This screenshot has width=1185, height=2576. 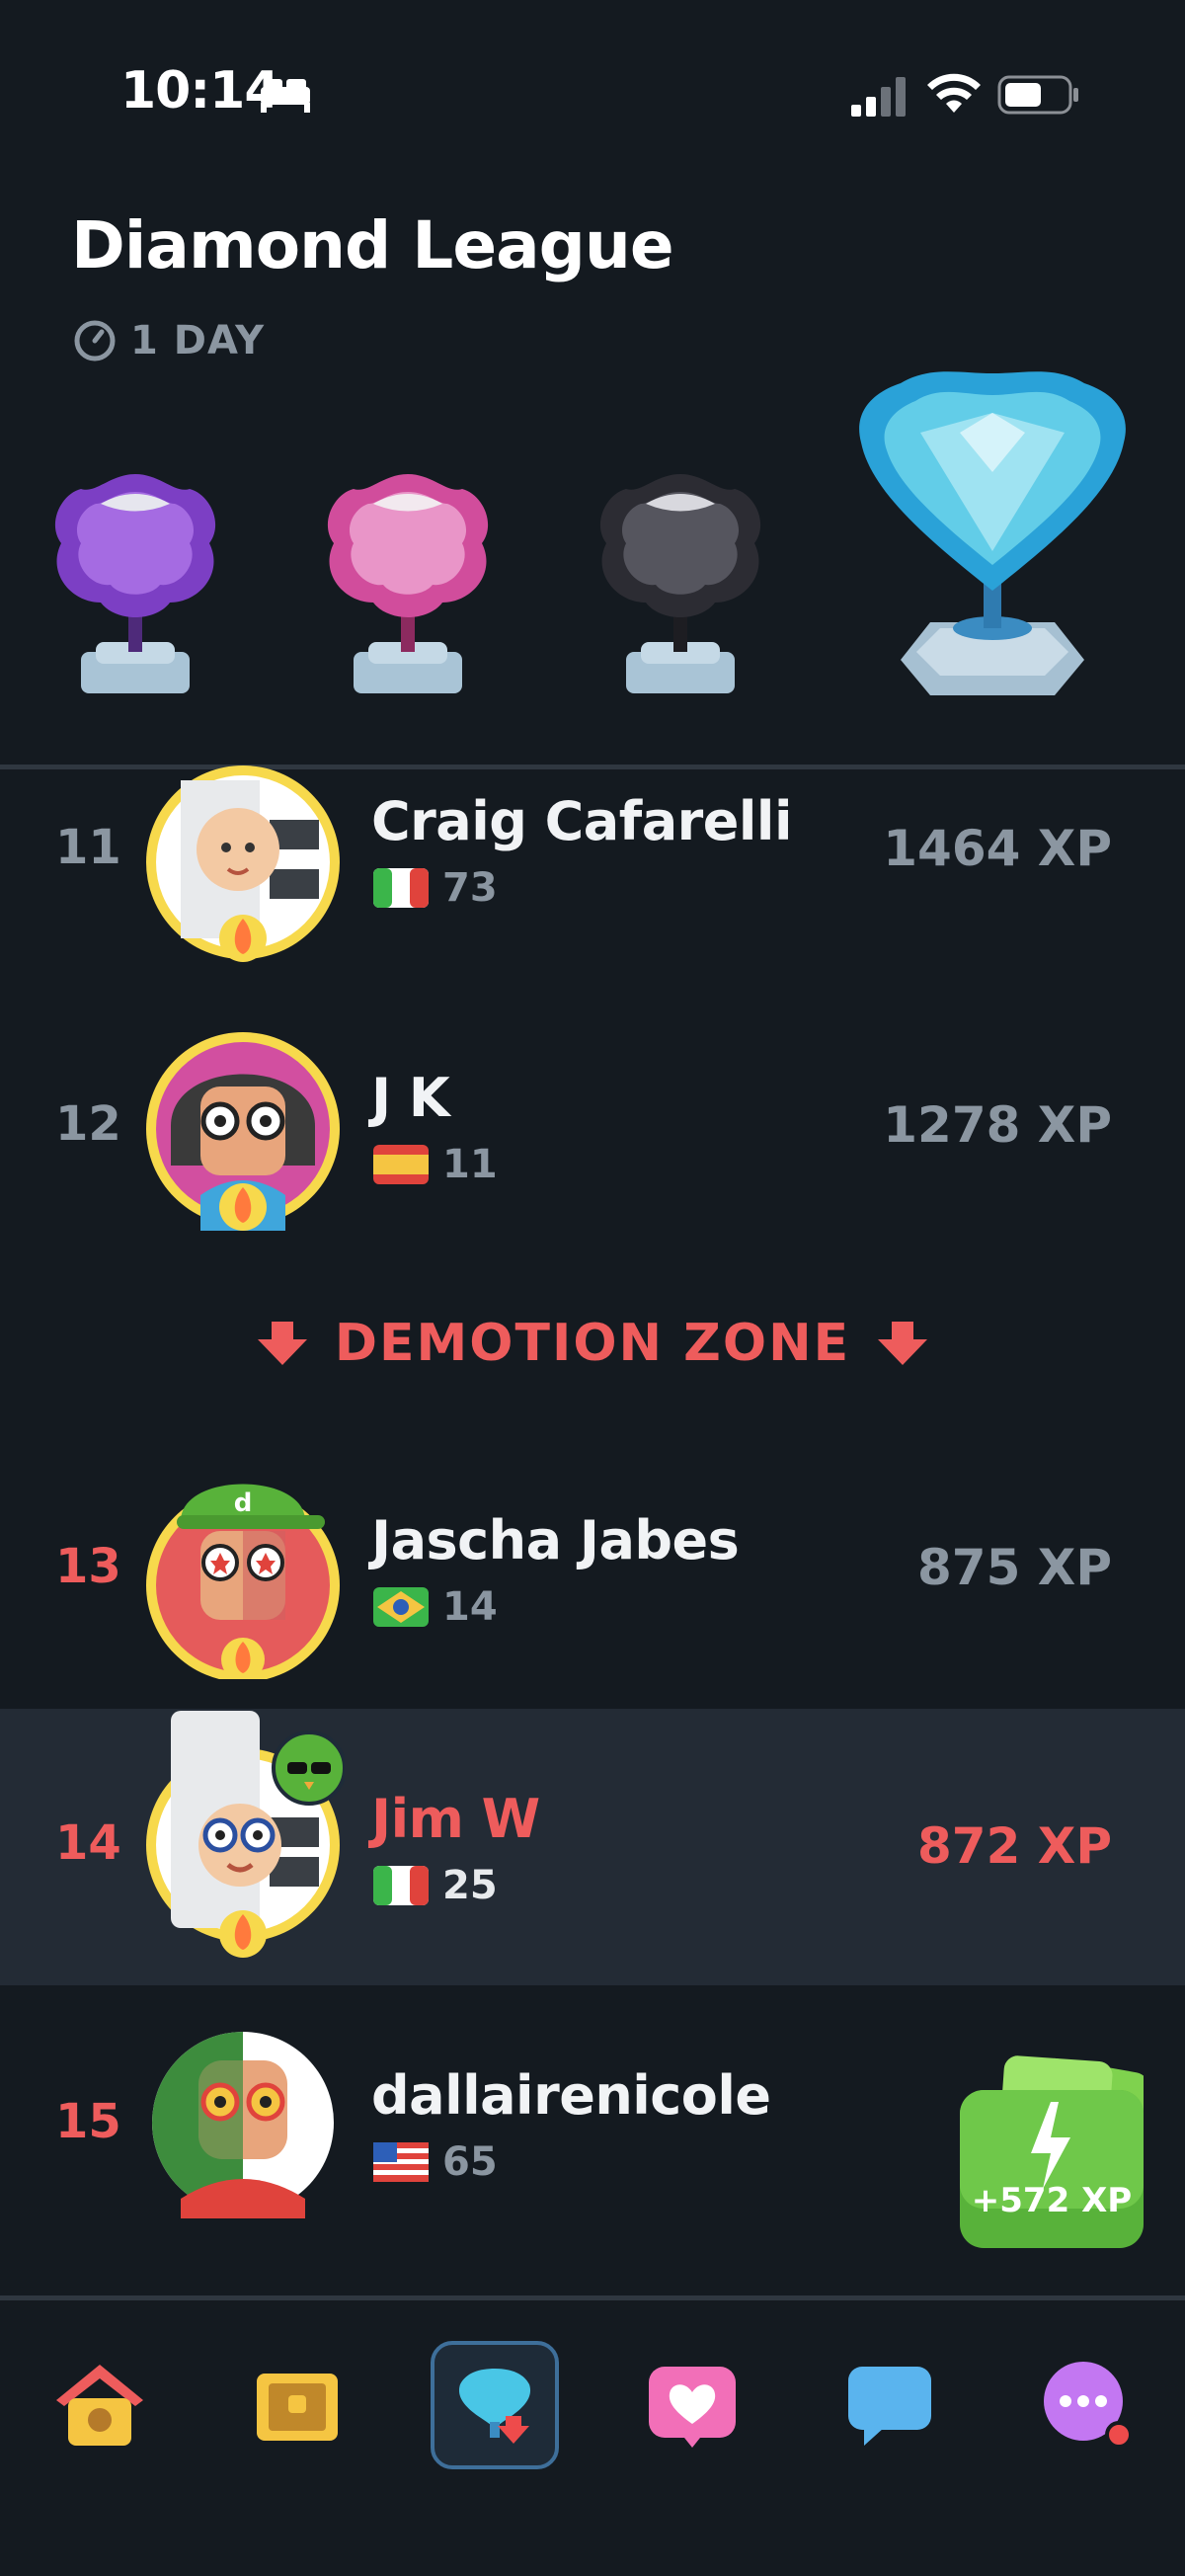 I want to click on streak-count: 25, so click(x=470, y=1885).